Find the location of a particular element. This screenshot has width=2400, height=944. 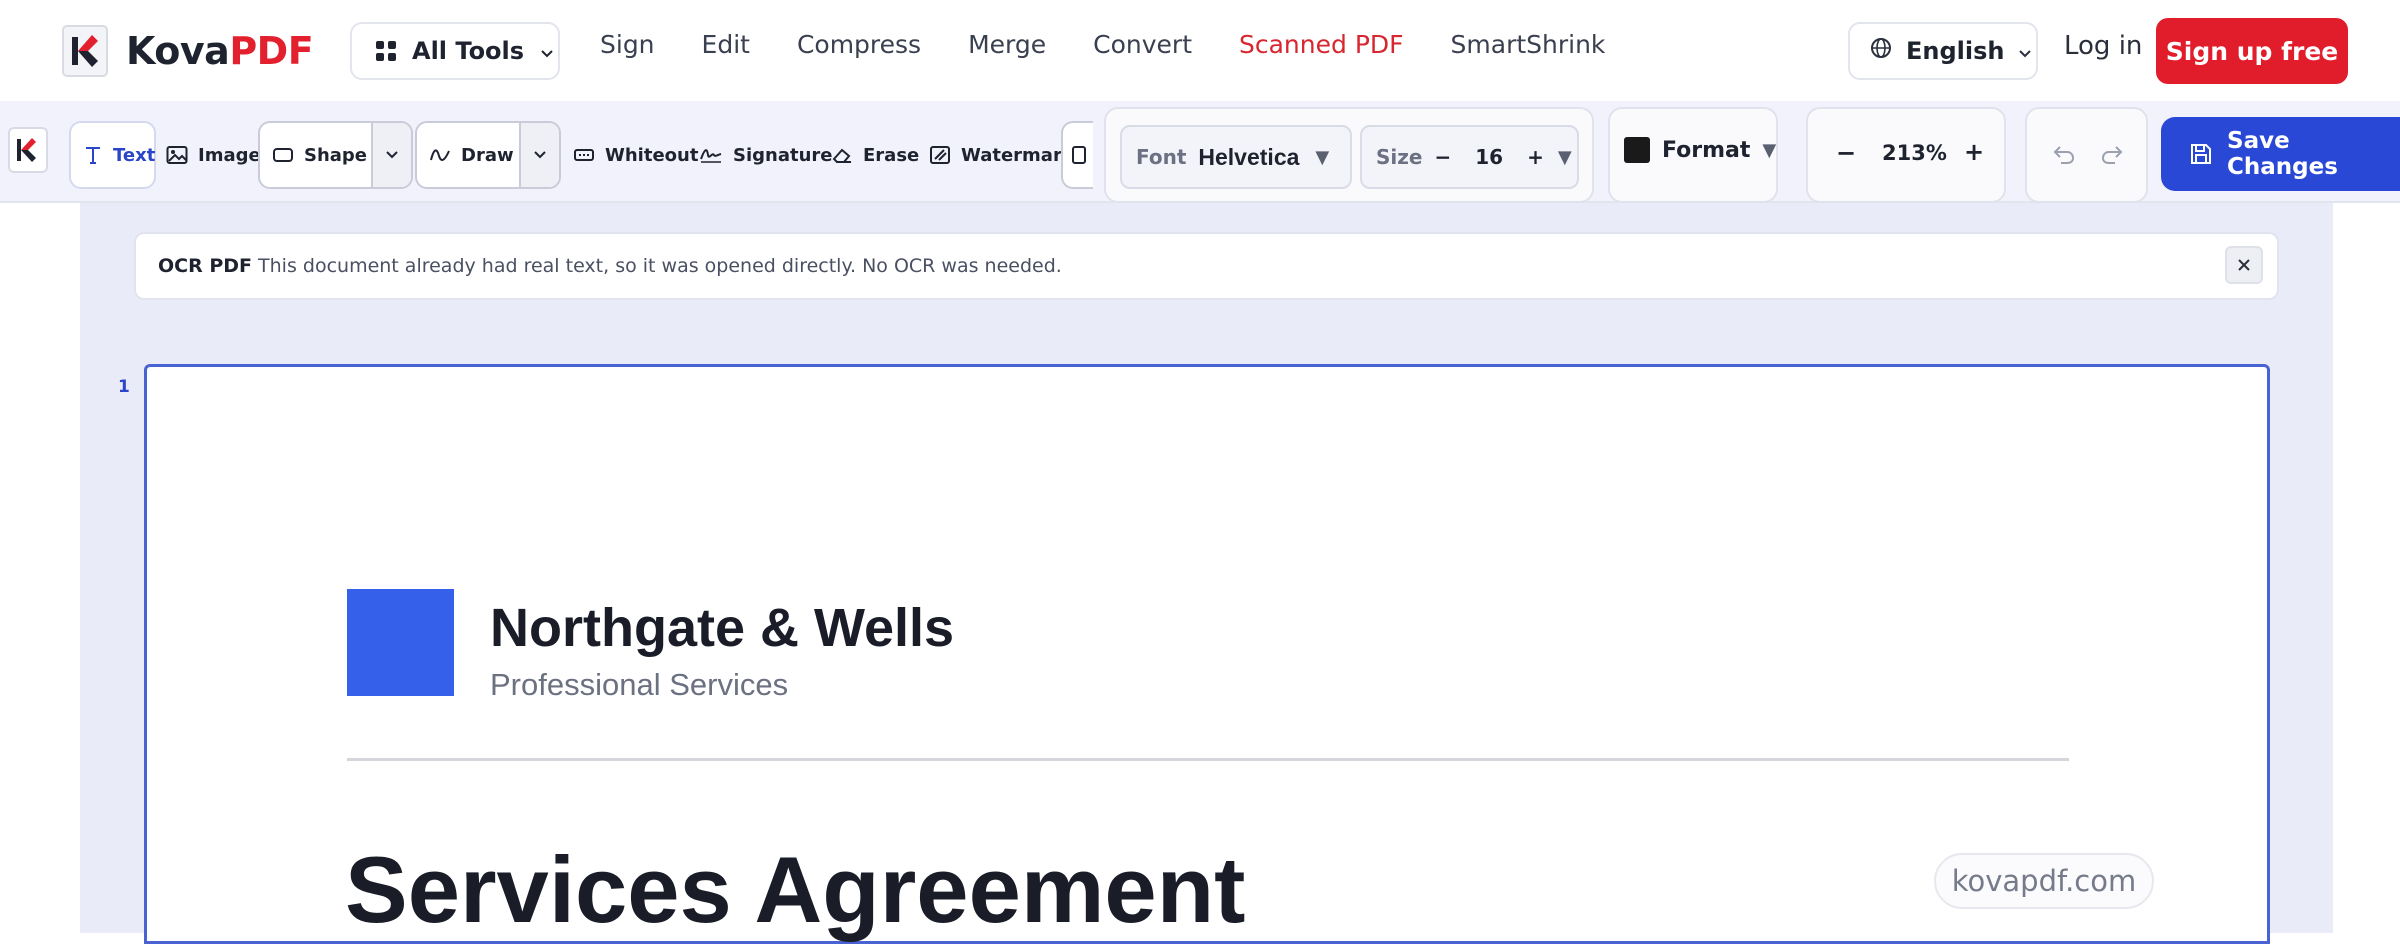

shape-tool-button: Shape is located at coordinates (335, 155).